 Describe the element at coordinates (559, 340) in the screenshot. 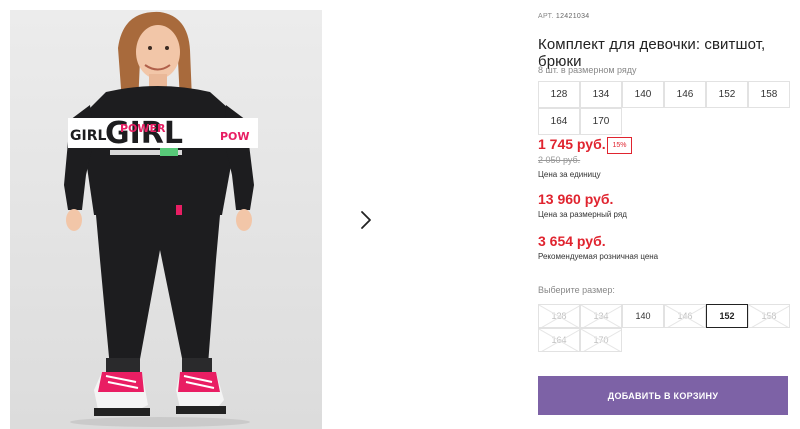

I see `size-option-unavailable: 164` at that location.